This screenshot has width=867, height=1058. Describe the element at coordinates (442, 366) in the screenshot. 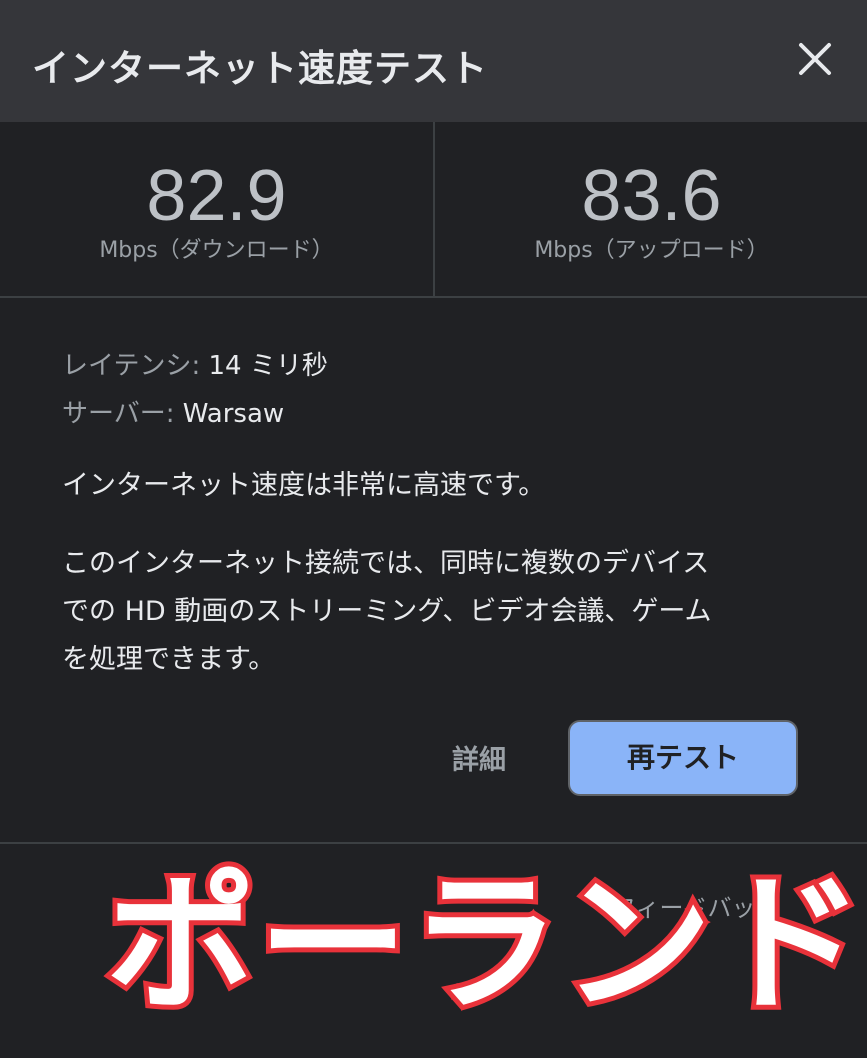

I see `latency-row: レイテンシ: 14 ミリ秒` at that location.